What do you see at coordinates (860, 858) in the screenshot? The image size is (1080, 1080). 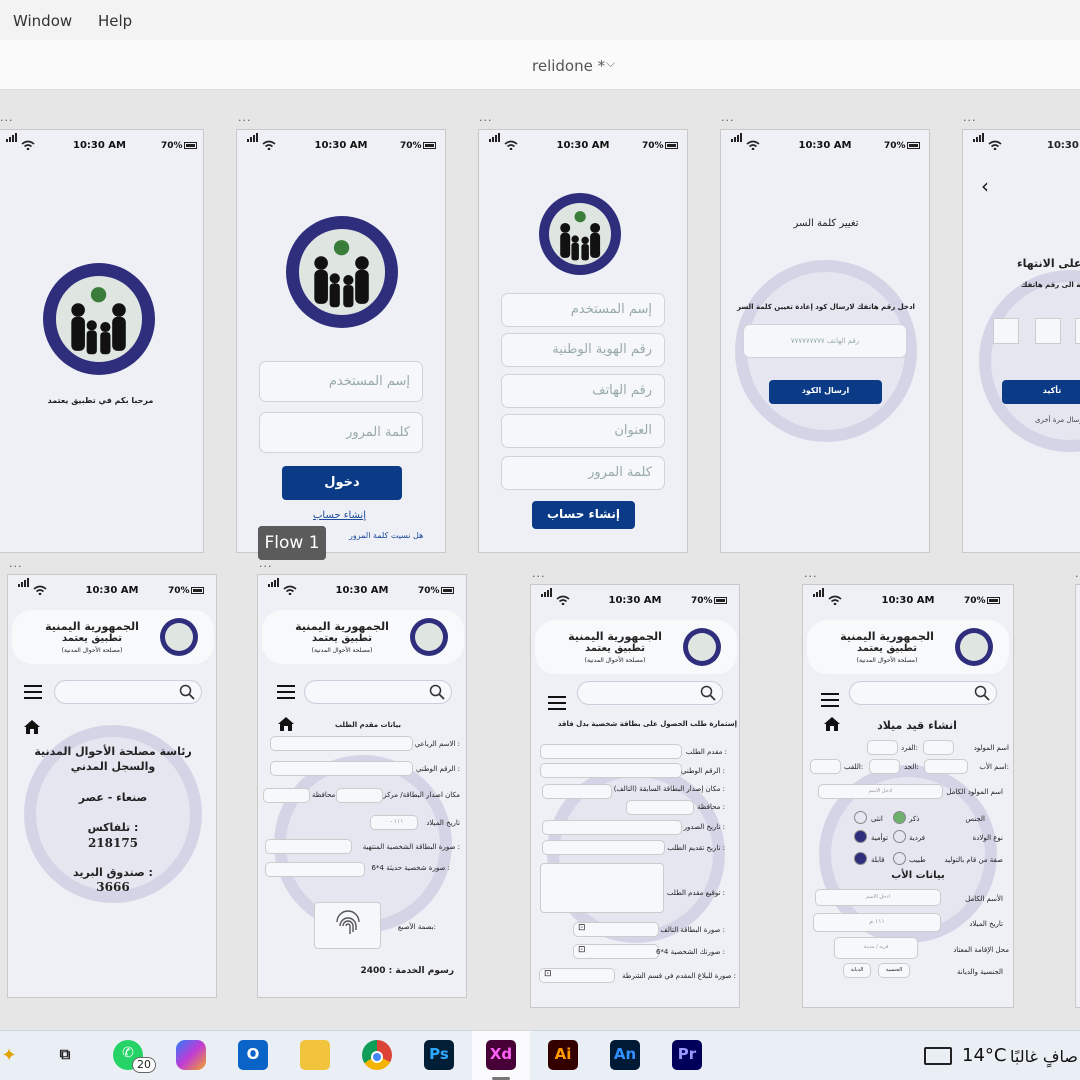 I see `midwife-radio` at bounding box center [860, 858].